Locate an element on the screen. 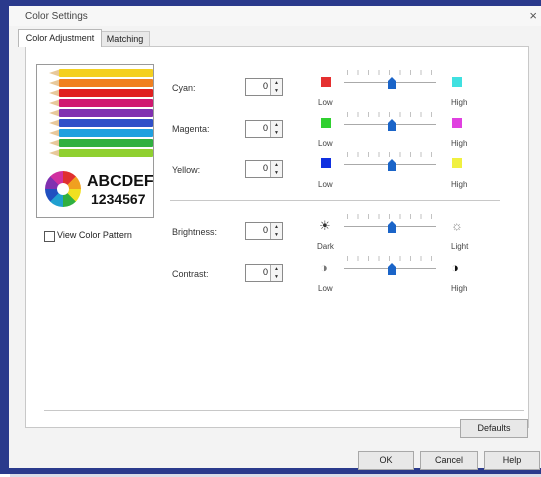  color-wheel-center is located at coordinates (63, 189).